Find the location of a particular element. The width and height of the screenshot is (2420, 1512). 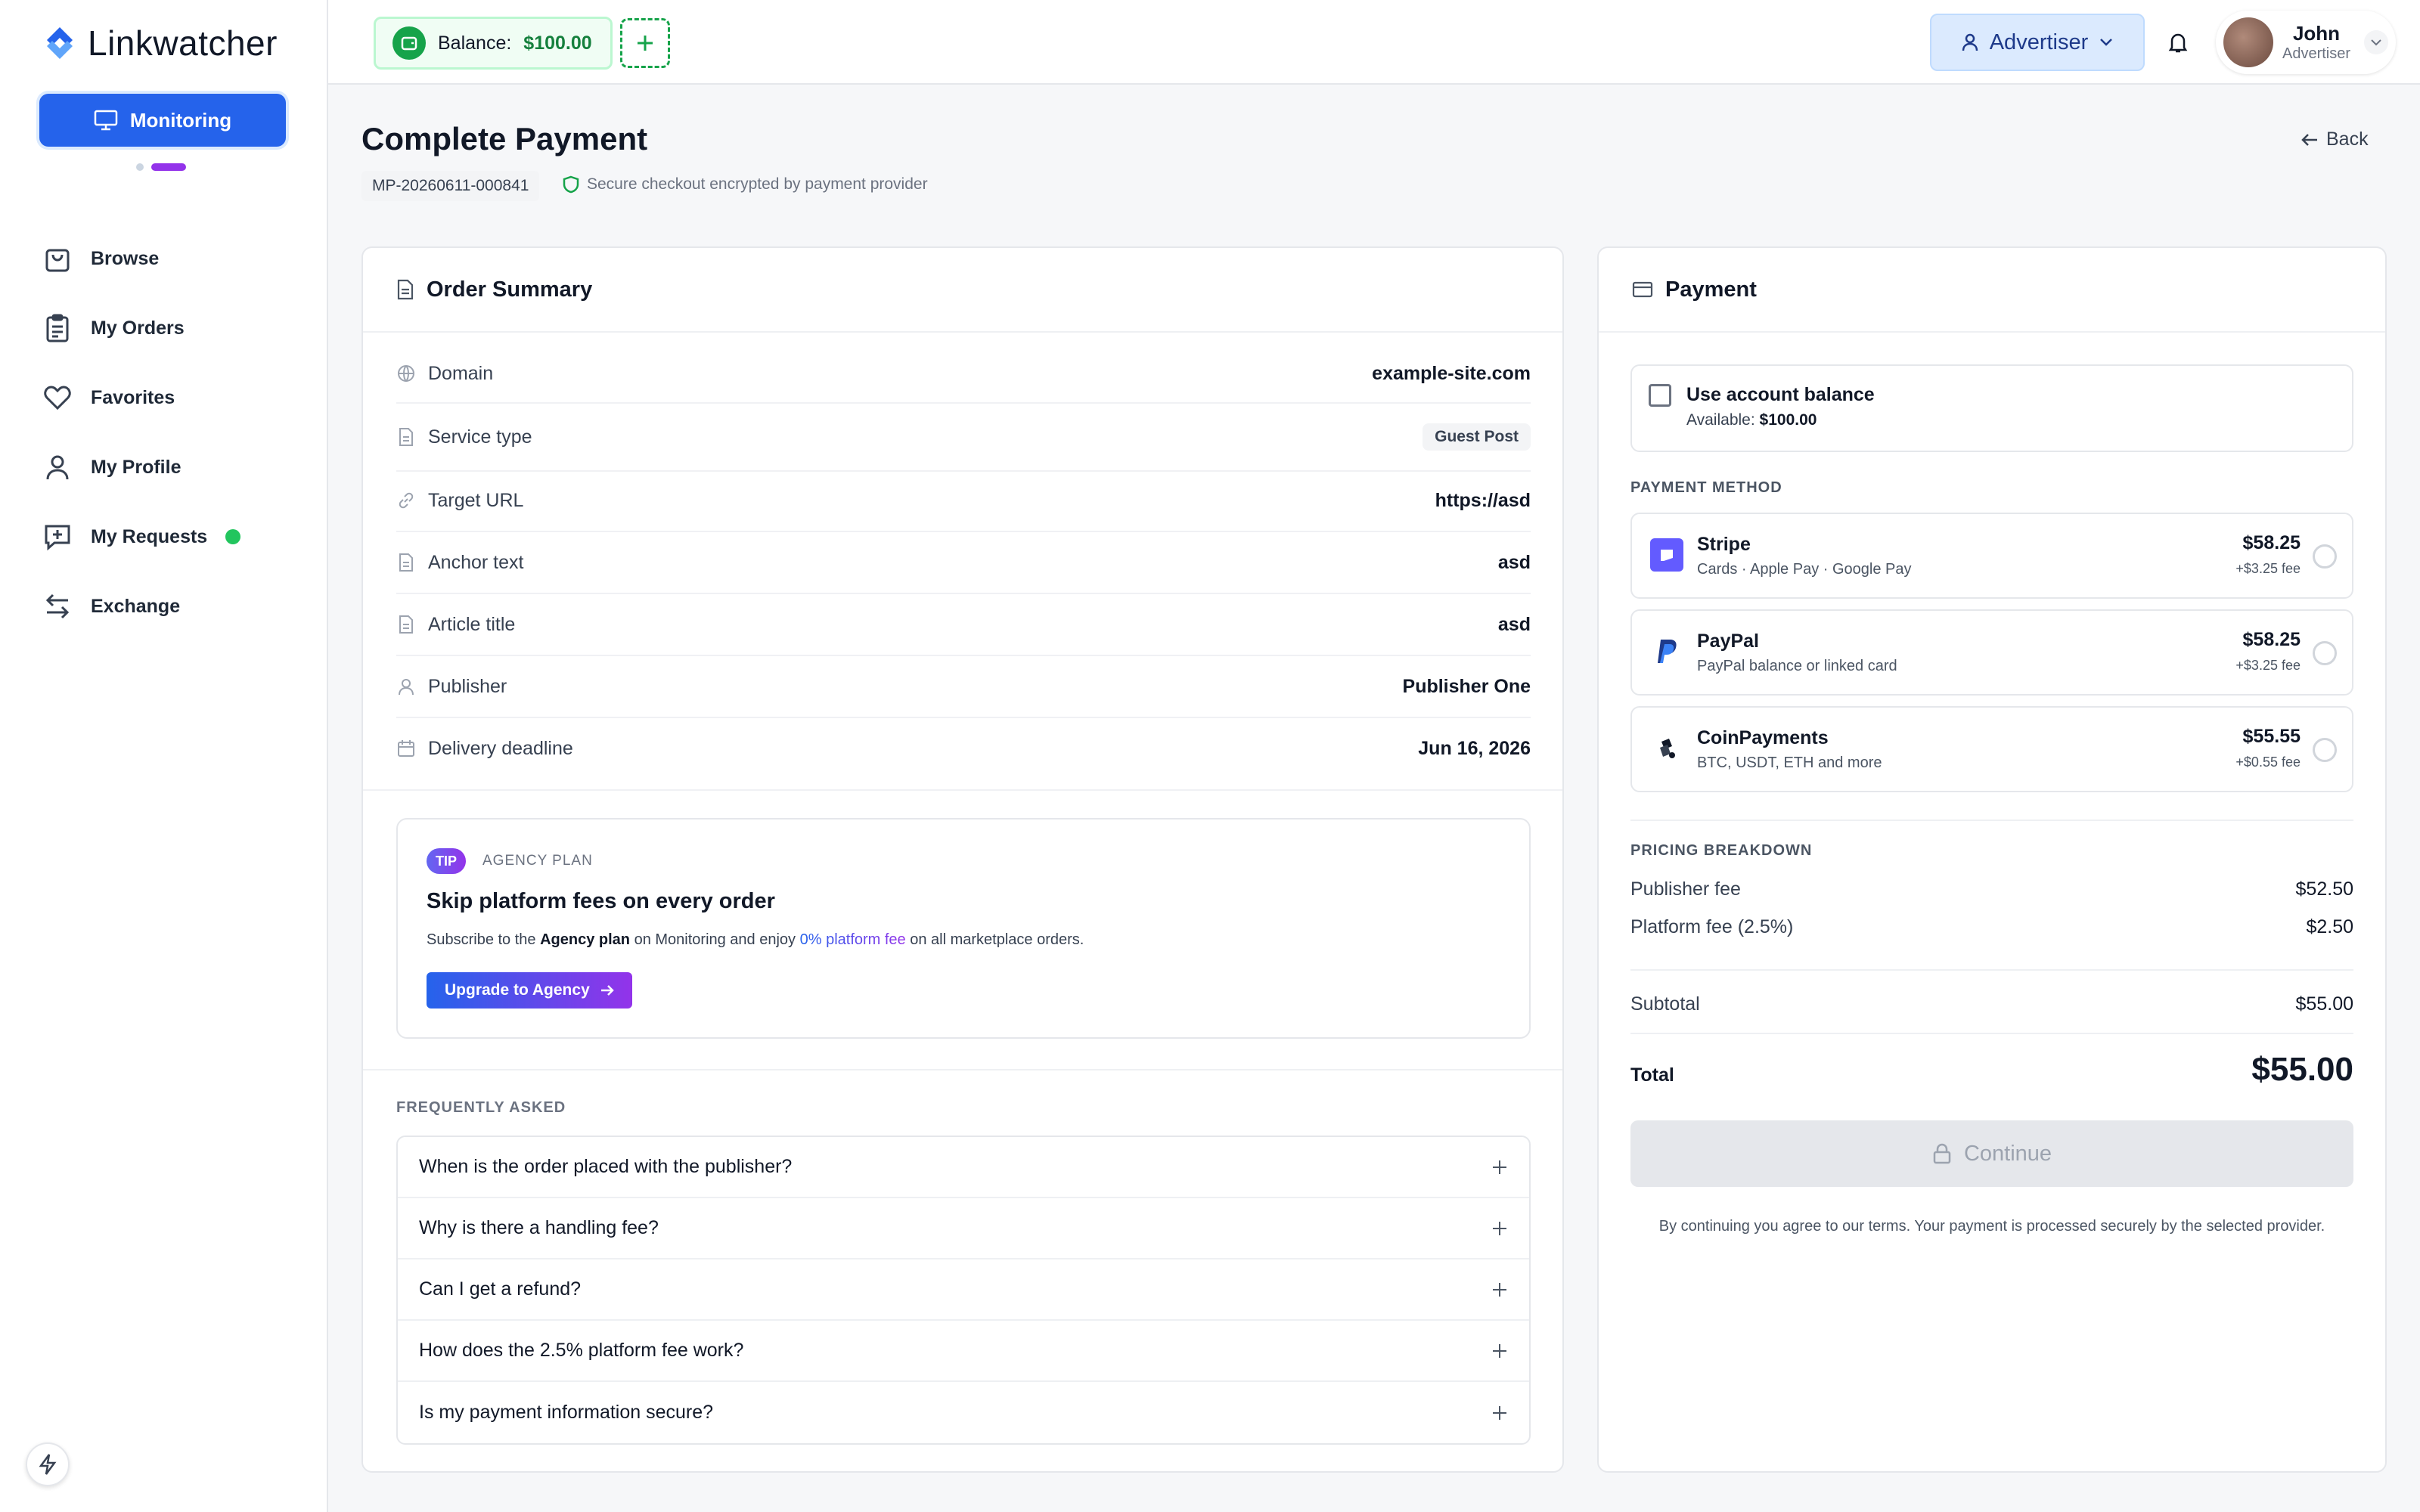

quick-action-button is located at coordinates (48, 1464).